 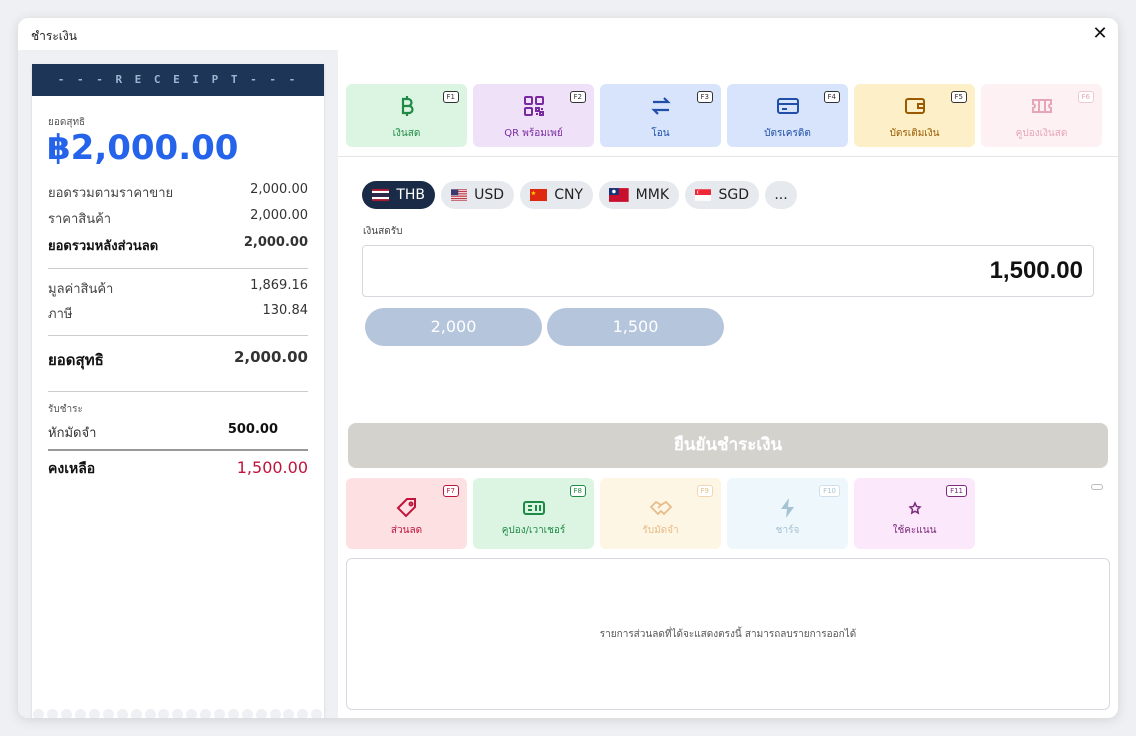 I want to click on fkey-badge: F3, so click(x=704, y=97).